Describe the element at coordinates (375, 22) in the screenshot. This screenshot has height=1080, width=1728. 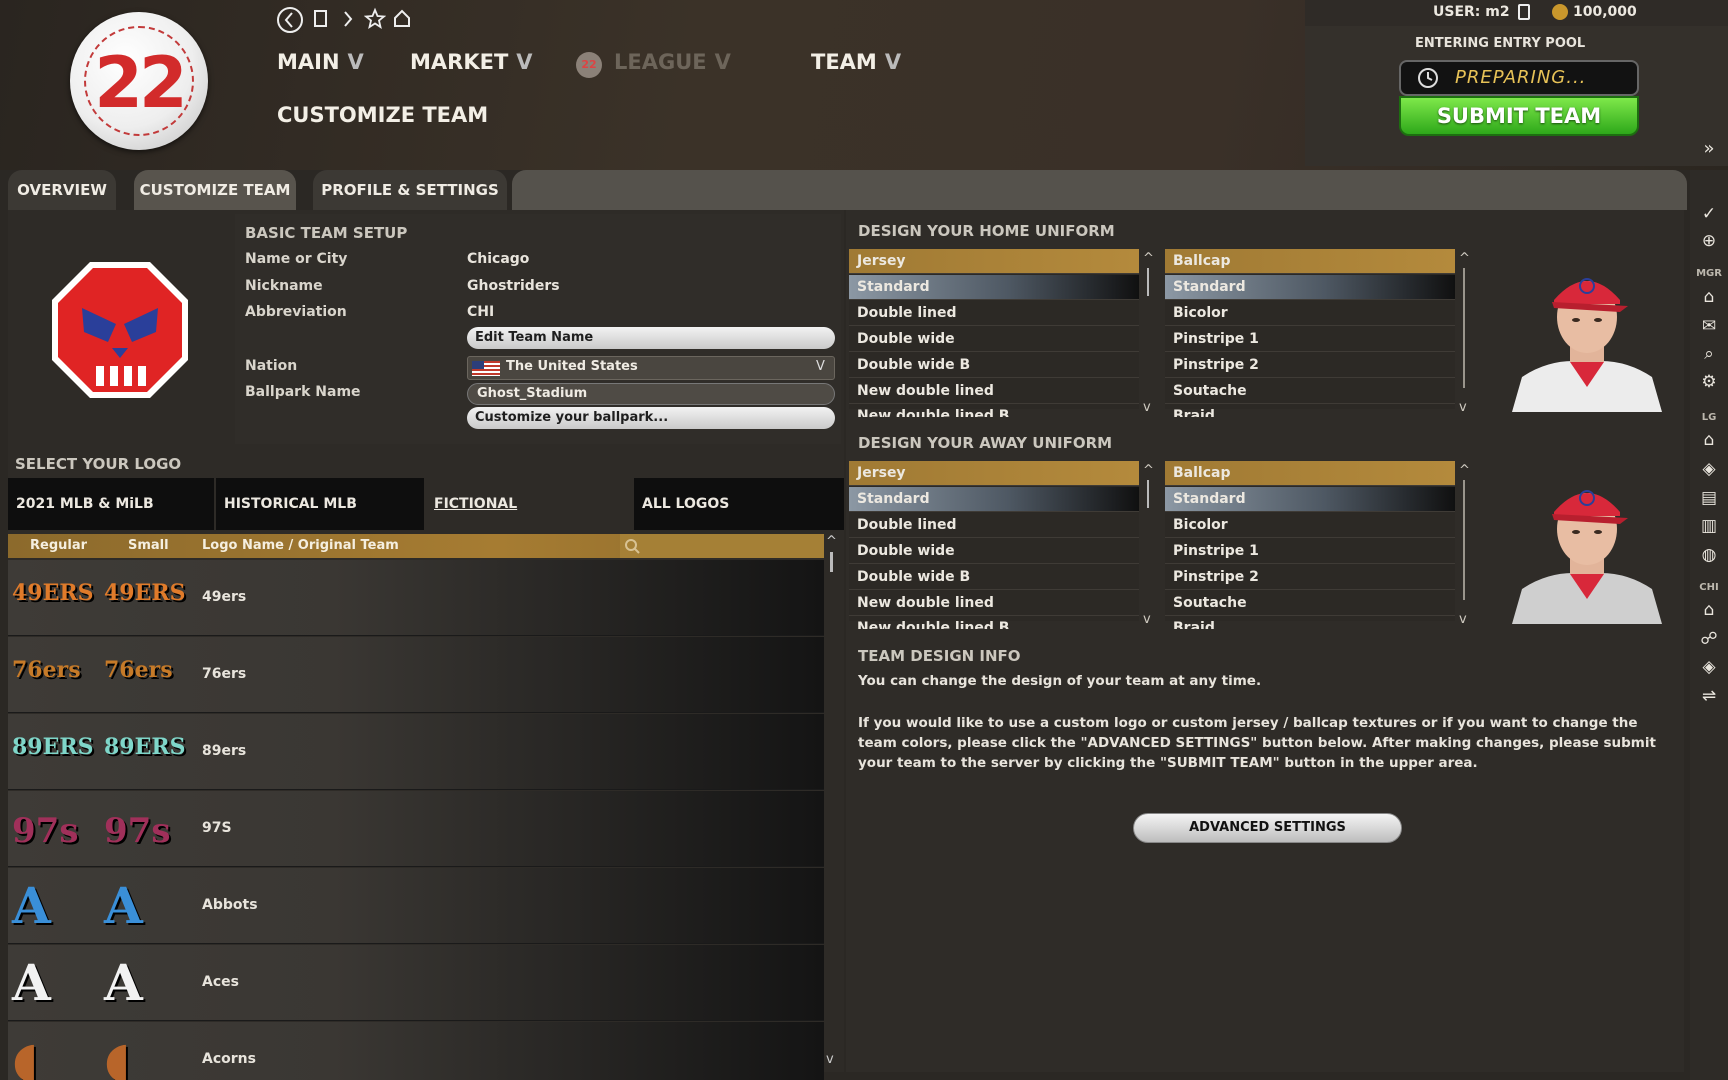
I see `star-icon` at that location.